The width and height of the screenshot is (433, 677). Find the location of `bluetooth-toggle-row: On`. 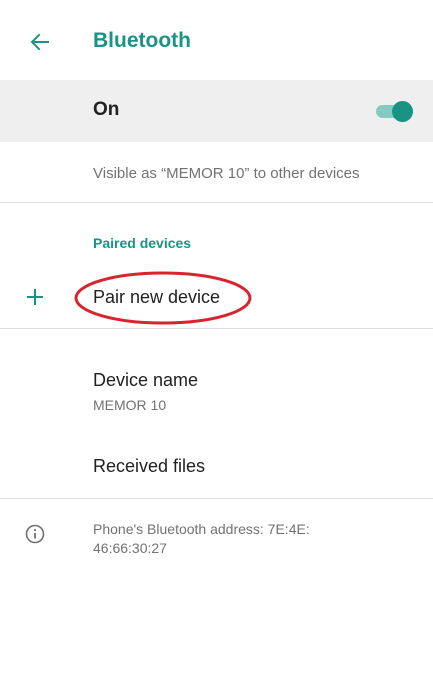

bluetooth-toggle-row: On is located at coordinates (216, 111).